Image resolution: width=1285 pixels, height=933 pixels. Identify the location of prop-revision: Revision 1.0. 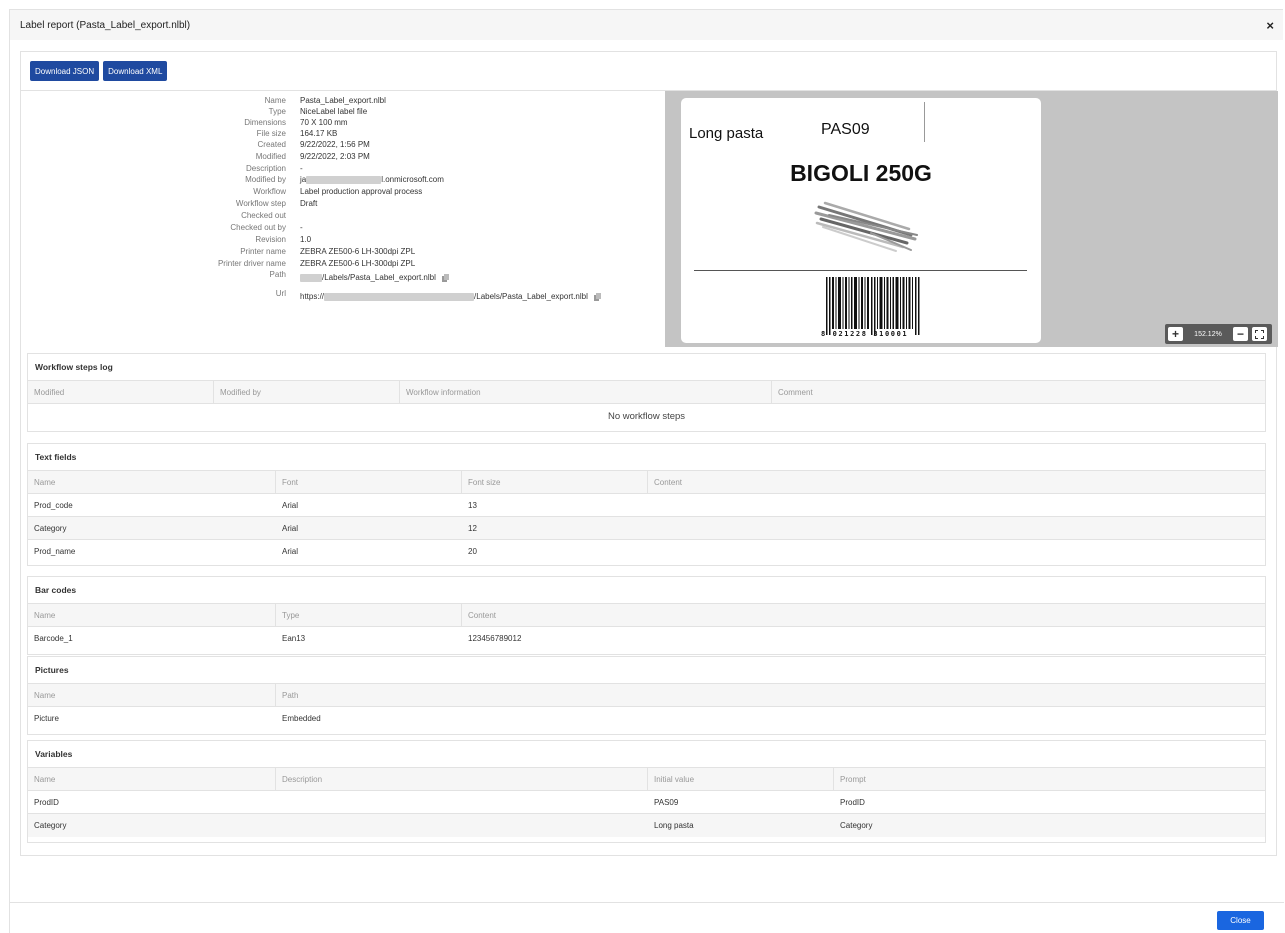
(341, 239).